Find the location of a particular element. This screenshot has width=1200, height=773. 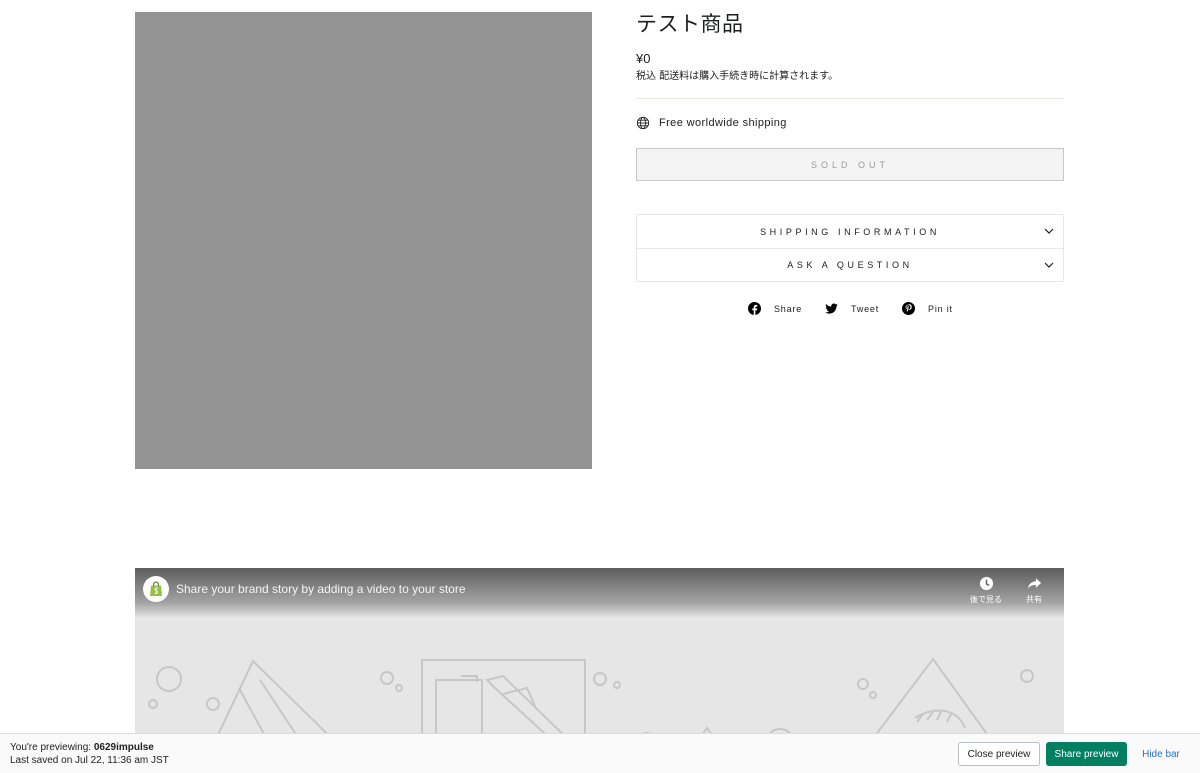

previewing-info: You're previewing: 0629impulse is located at coordinates (82, 747).